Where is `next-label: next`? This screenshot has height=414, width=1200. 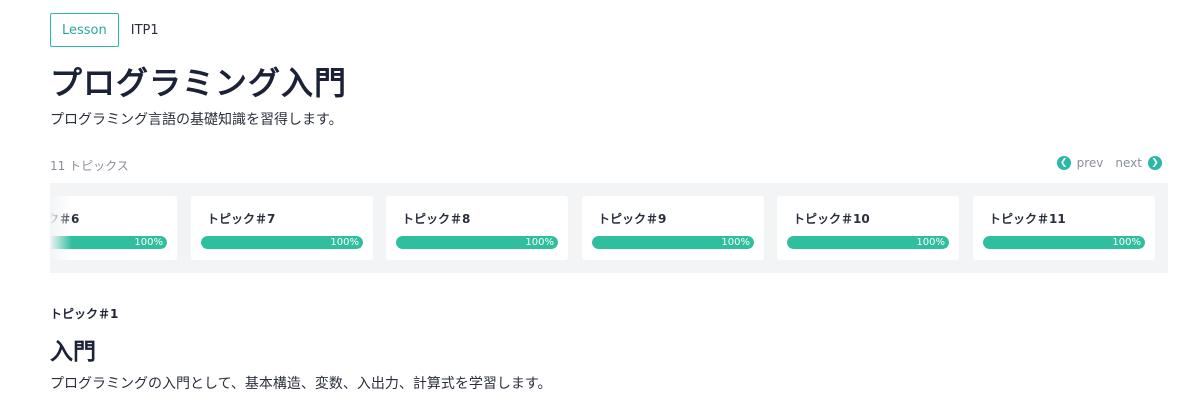
next-label: next is located at coordinates (1128, 163).